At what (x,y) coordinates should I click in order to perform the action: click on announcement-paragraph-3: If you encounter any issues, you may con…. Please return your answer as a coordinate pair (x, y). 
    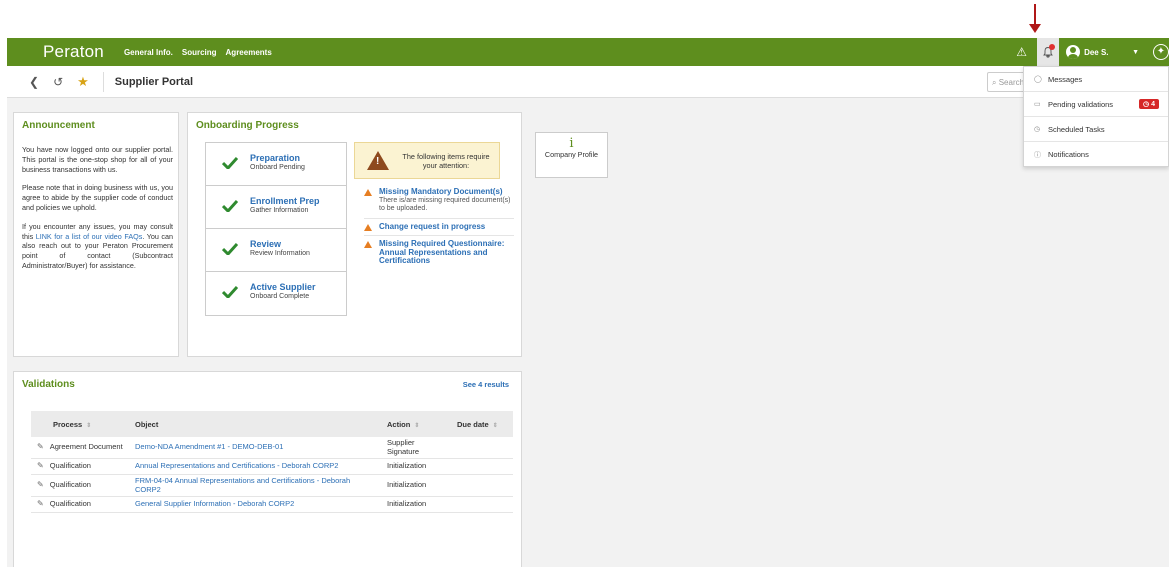
    Looking at the image, I should click on (98, 245).